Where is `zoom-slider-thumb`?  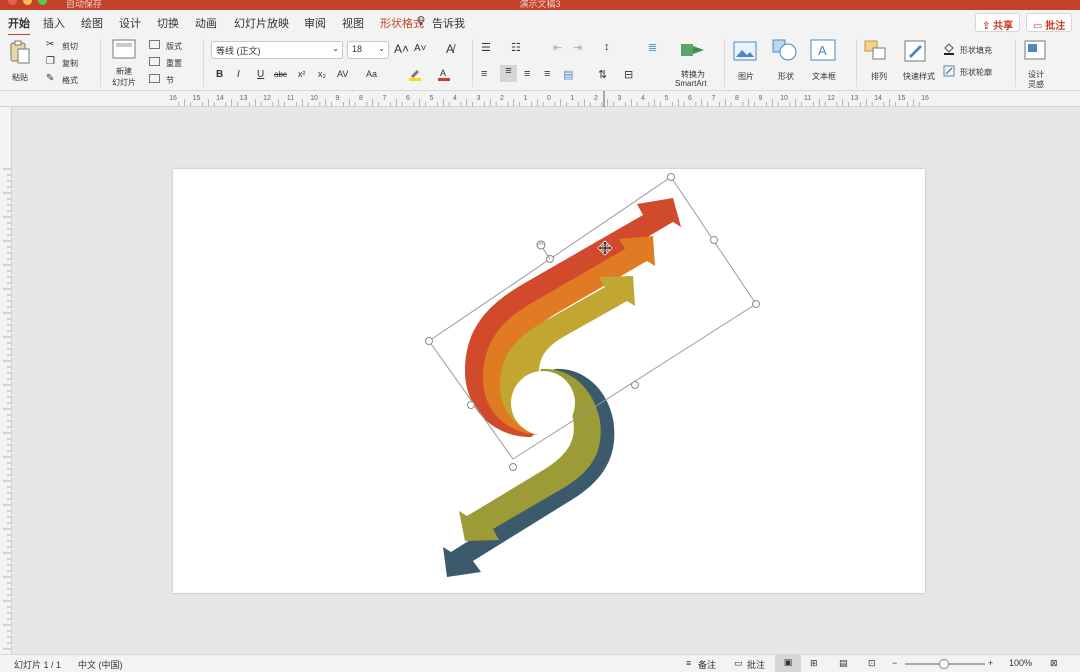 zoom-slider-thumb is located at coordinates (944, 664).